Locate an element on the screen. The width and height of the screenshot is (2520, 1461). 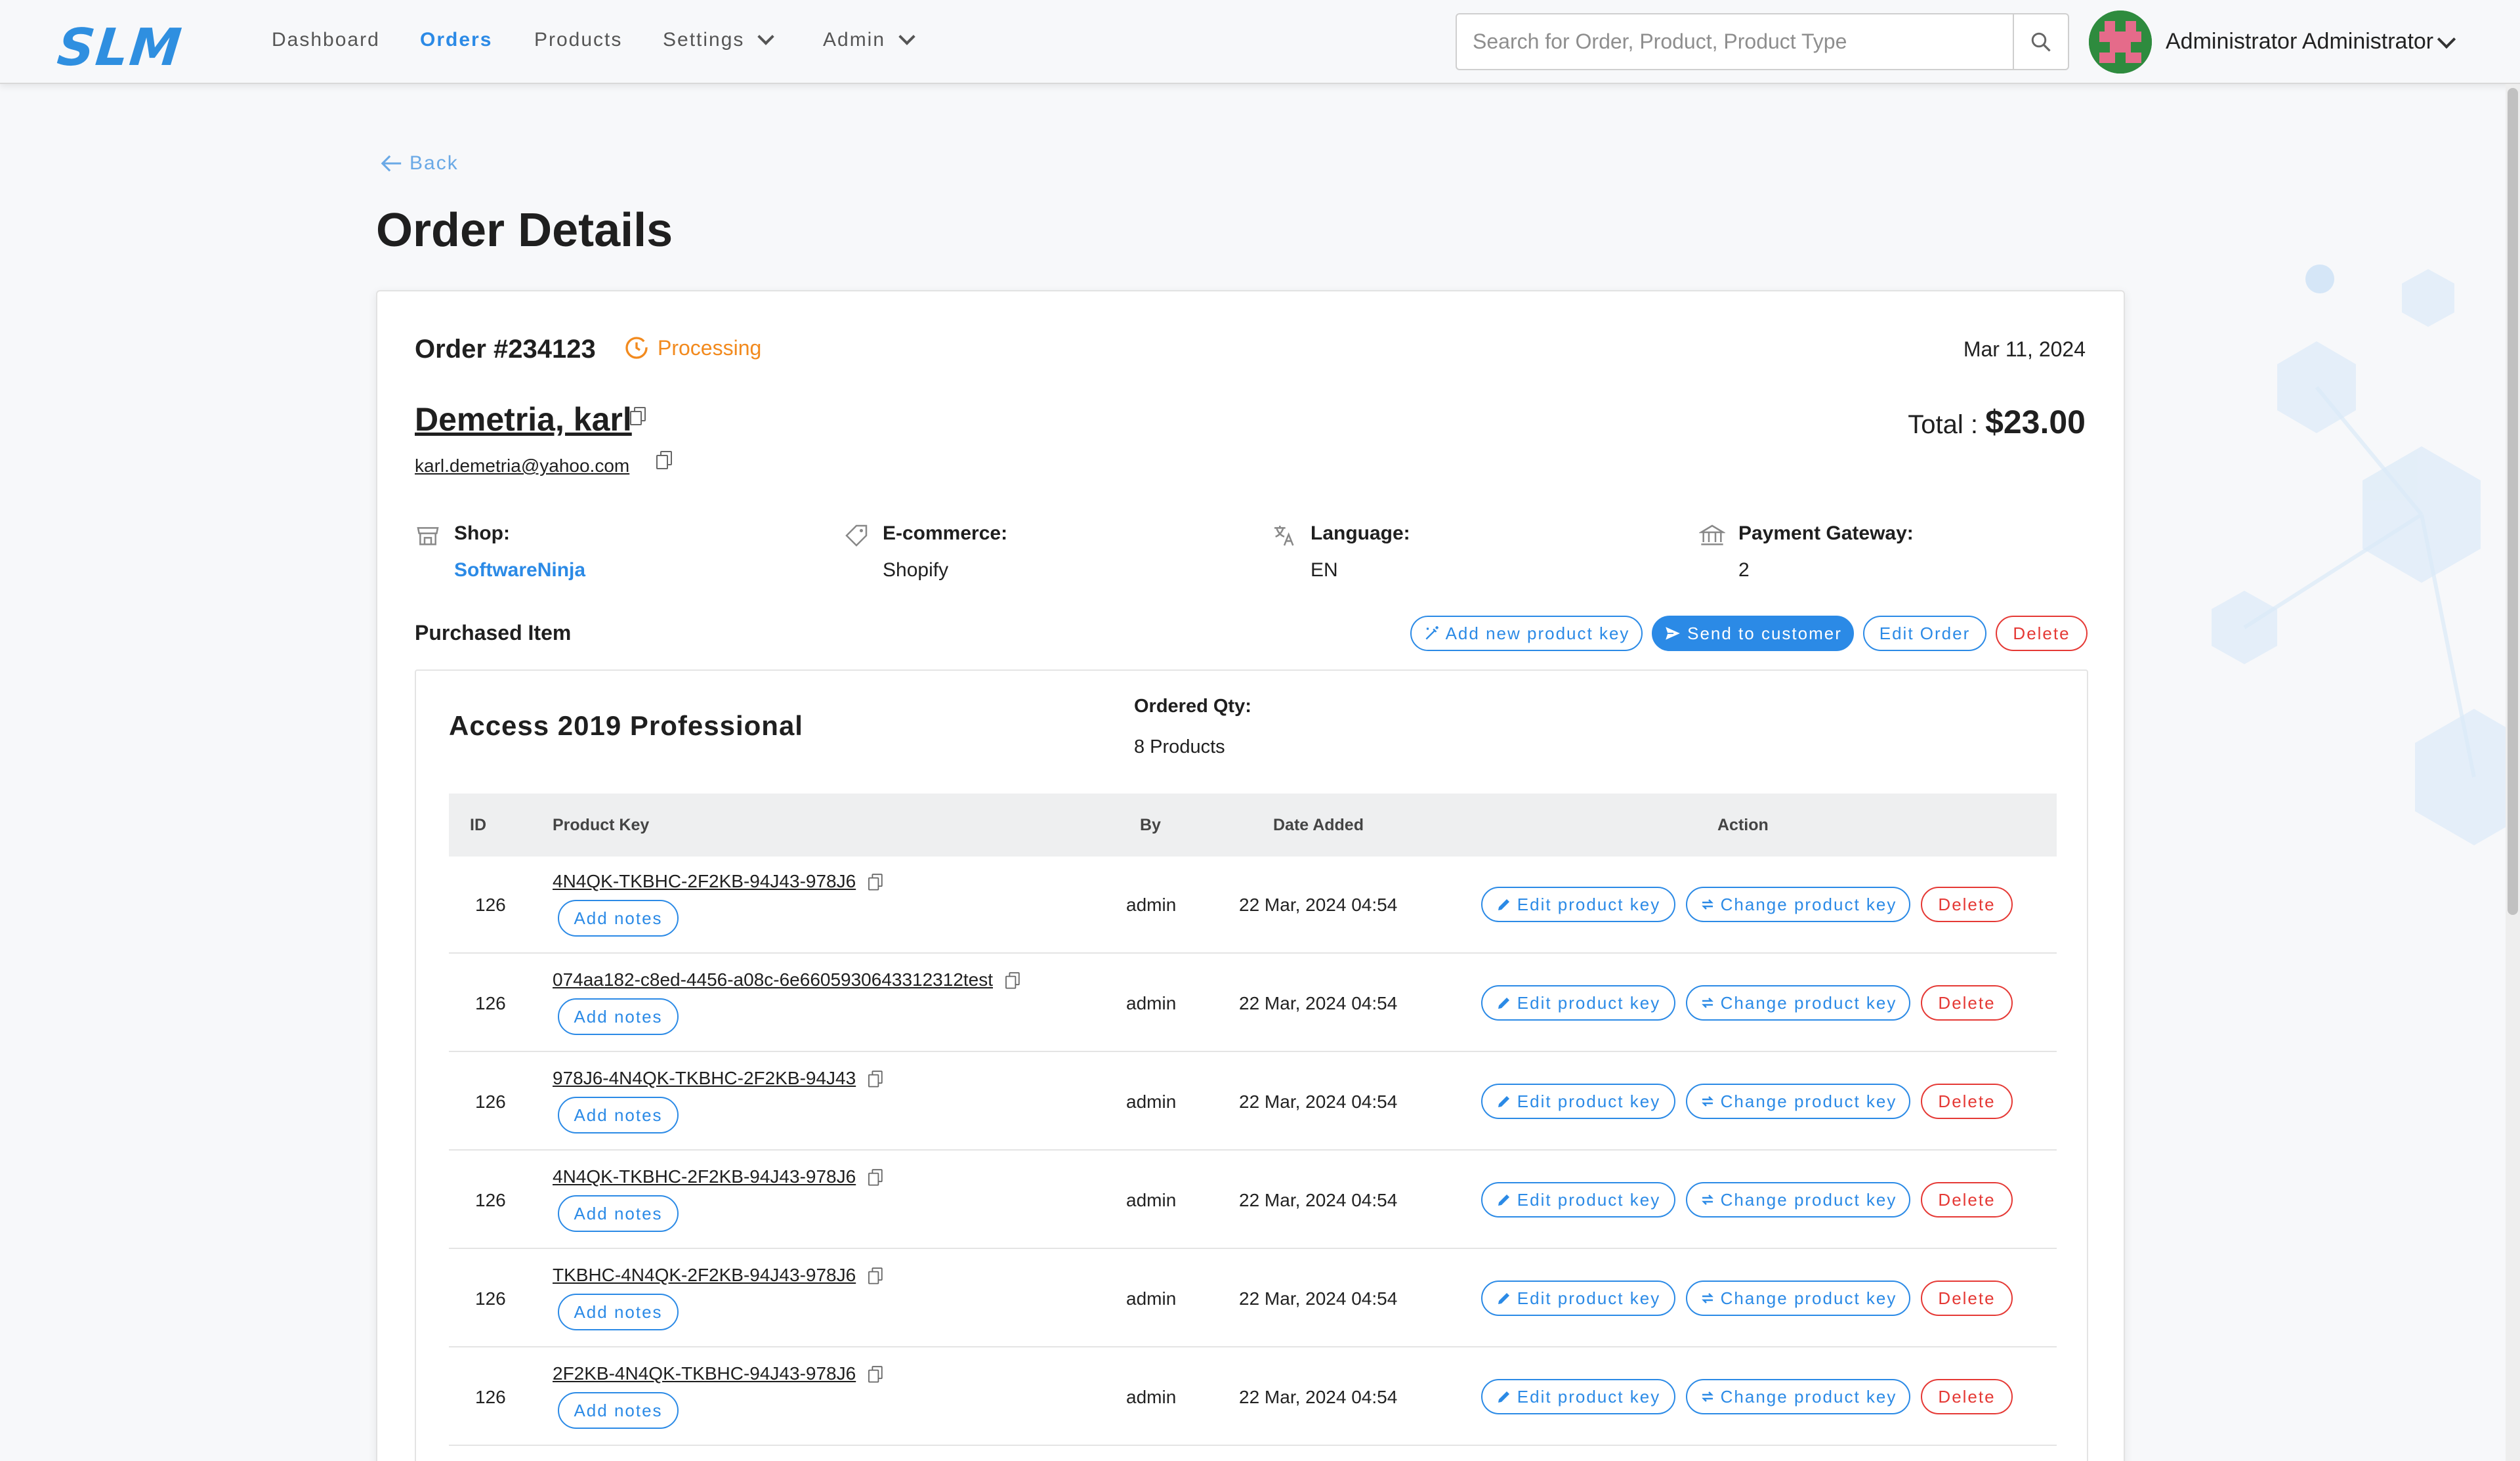
total-label: Total : is located at coordinates (1947, 424).